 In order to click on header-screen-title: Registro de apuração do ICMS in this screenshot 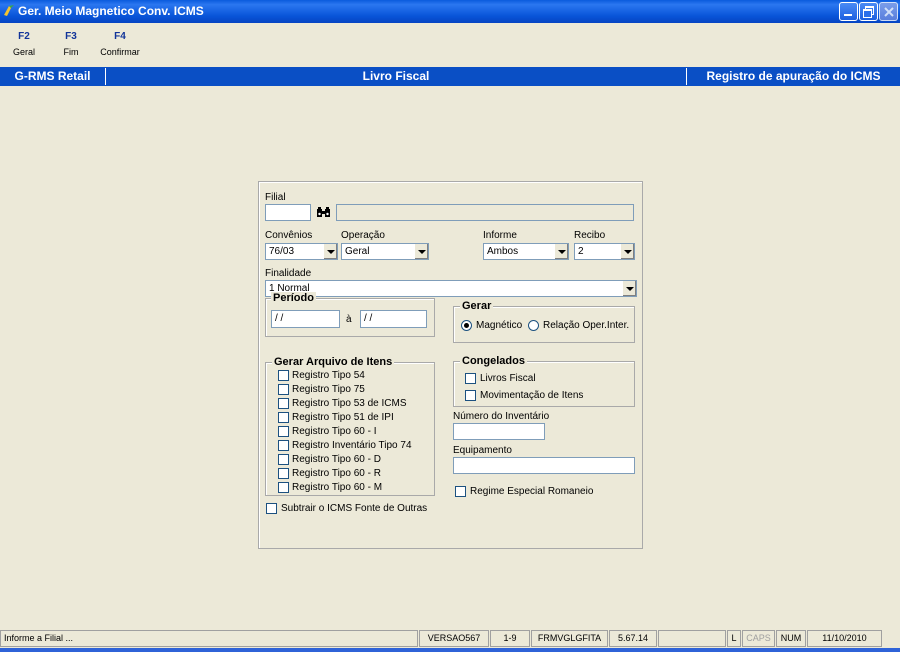, I will do `click(793, 76)`.